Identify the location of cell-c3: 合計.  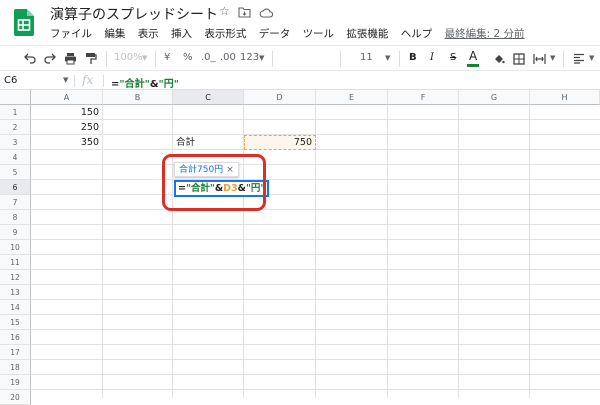
(208, 142).